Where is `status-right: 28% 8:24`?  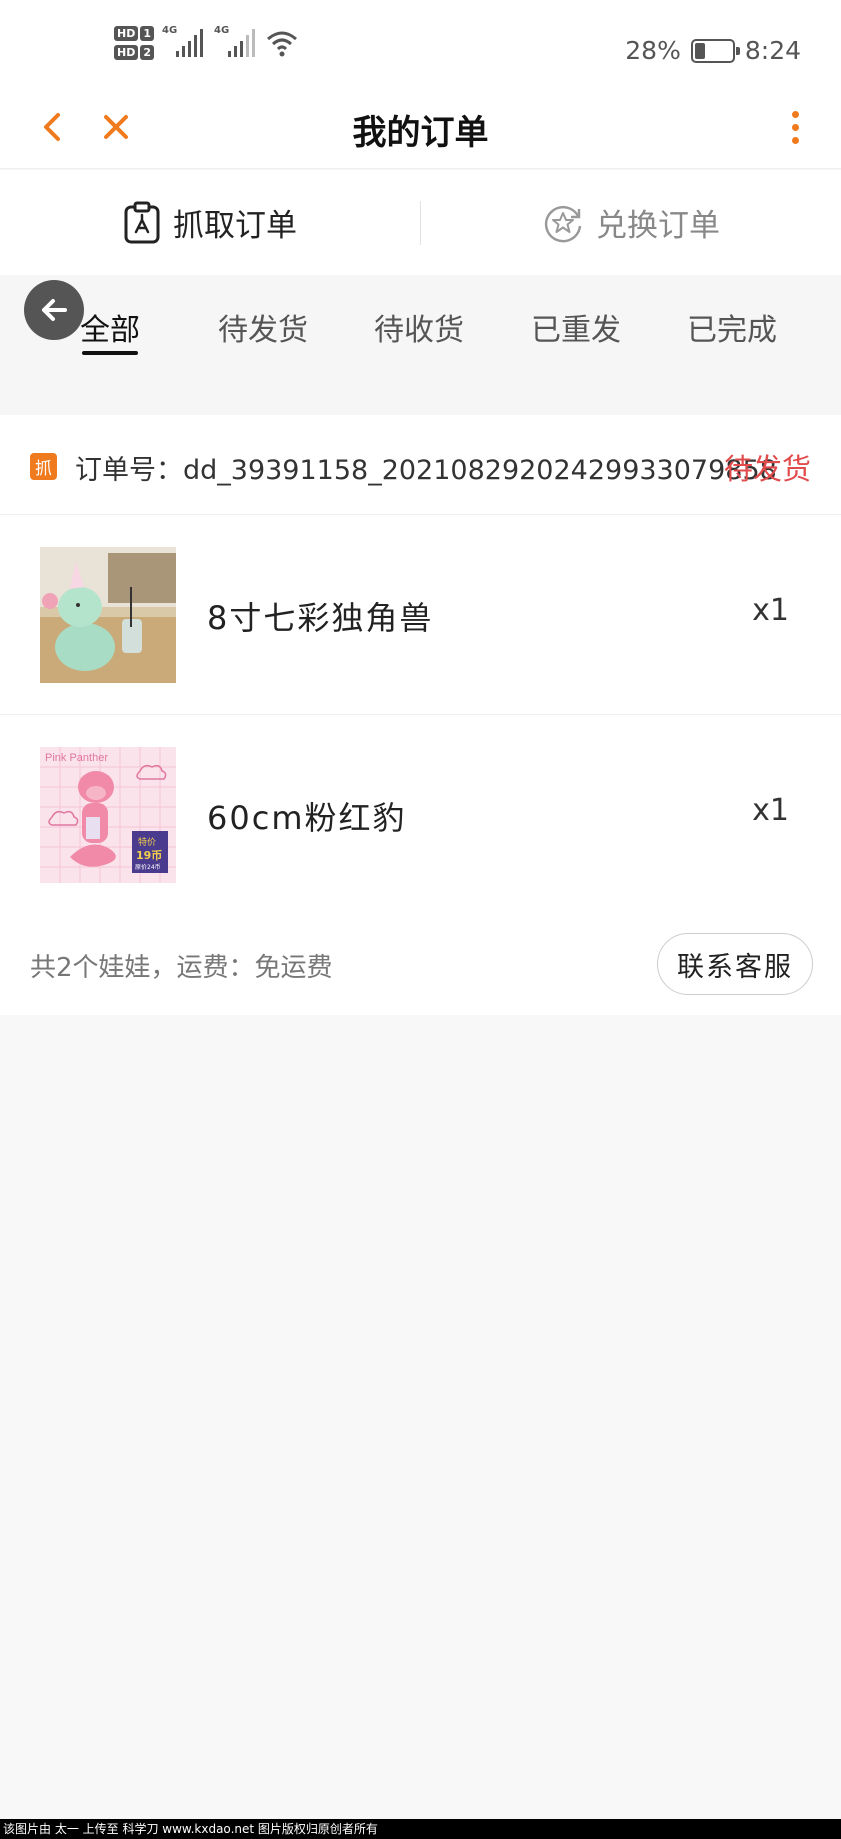
status-right: 28% 8:24 is located at coordinates (713, 50).